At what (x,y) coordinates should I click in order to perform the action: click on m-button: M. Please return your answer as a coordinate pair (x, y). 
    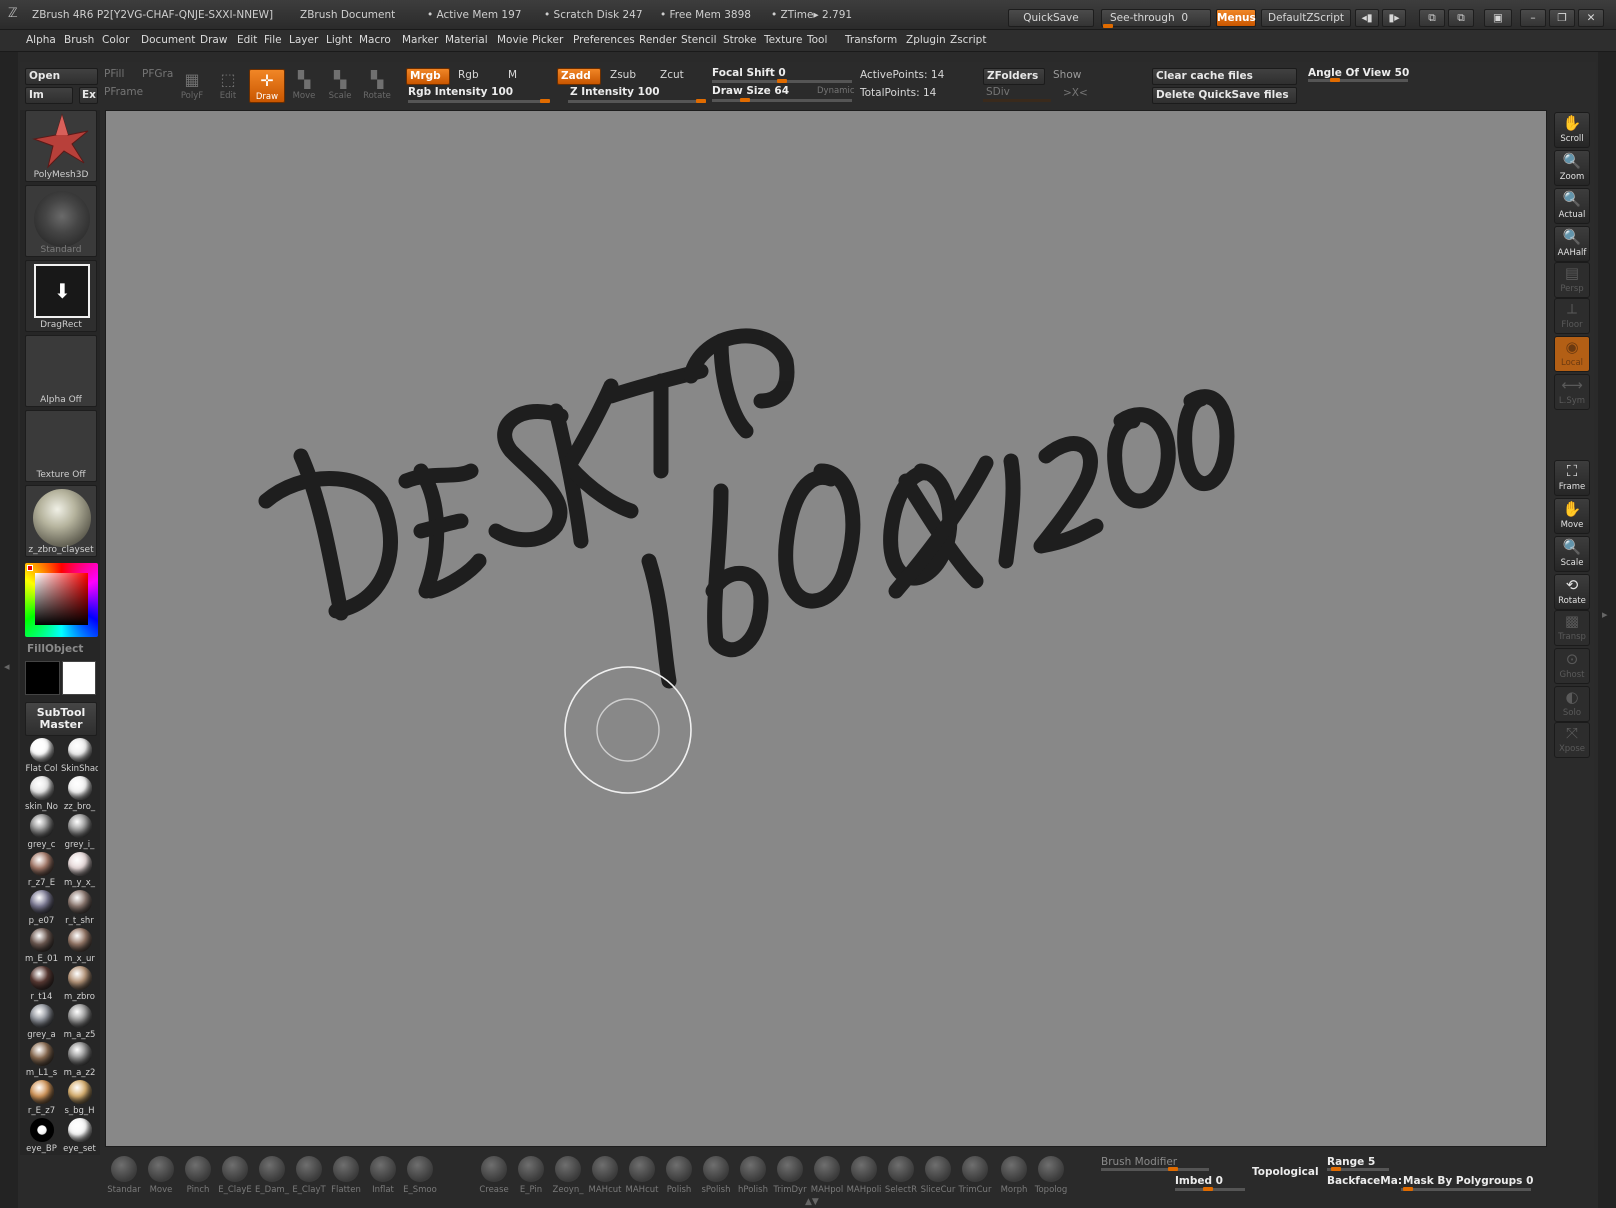
    Looking at the image, I should click on (512, 75).